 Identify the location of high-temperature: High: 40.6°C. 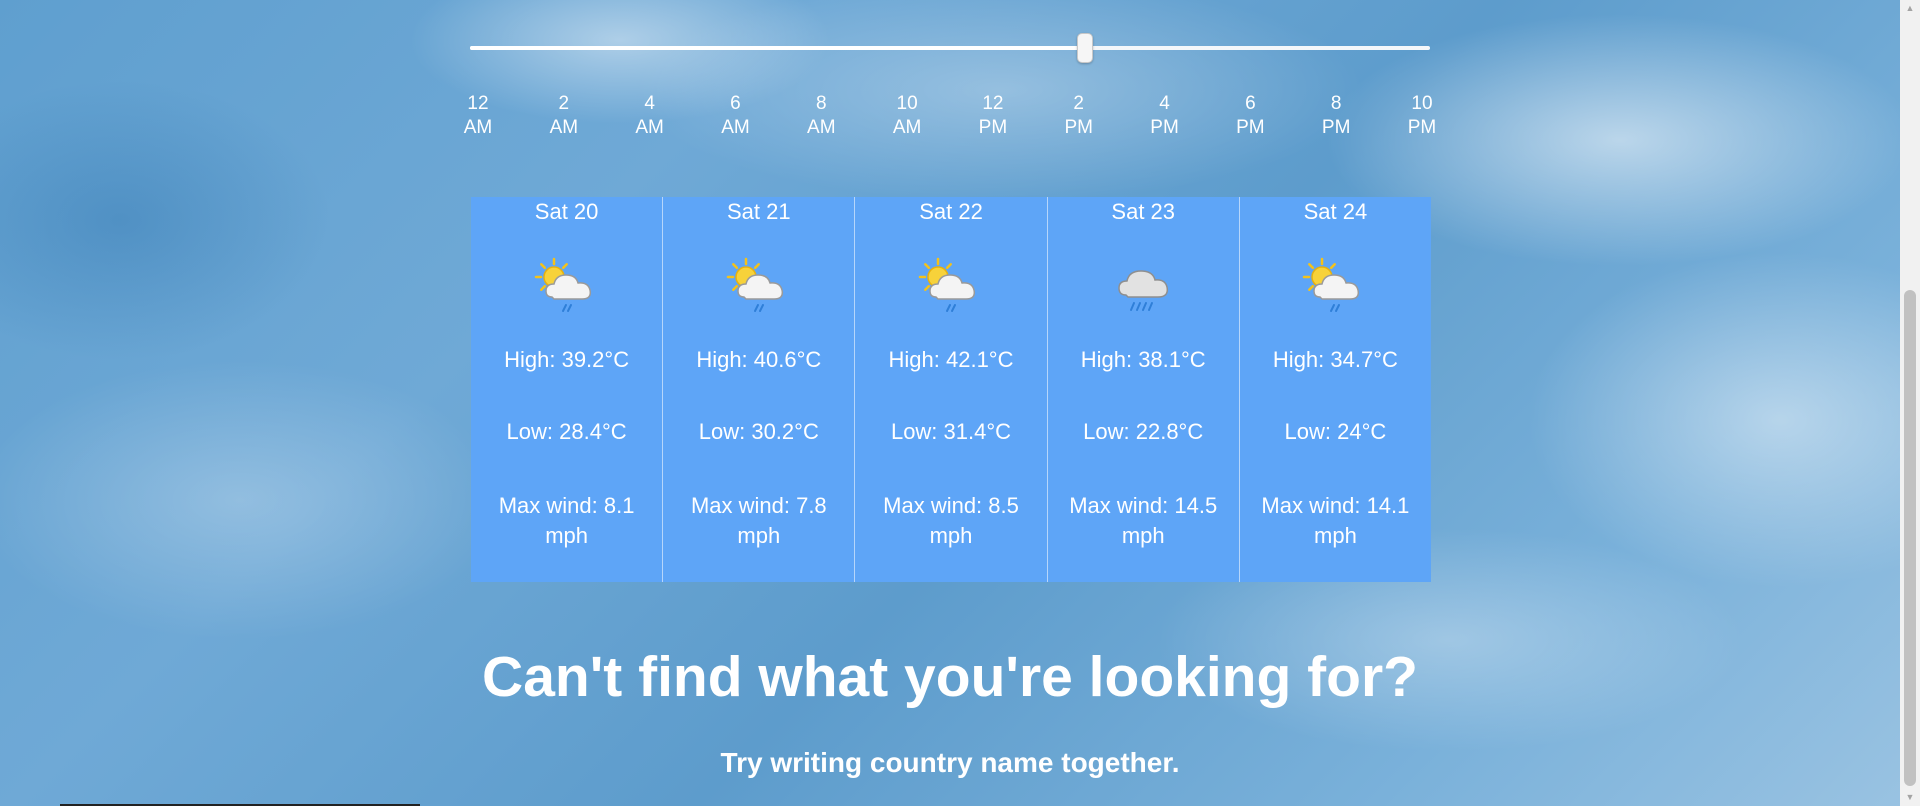
(759, 359).